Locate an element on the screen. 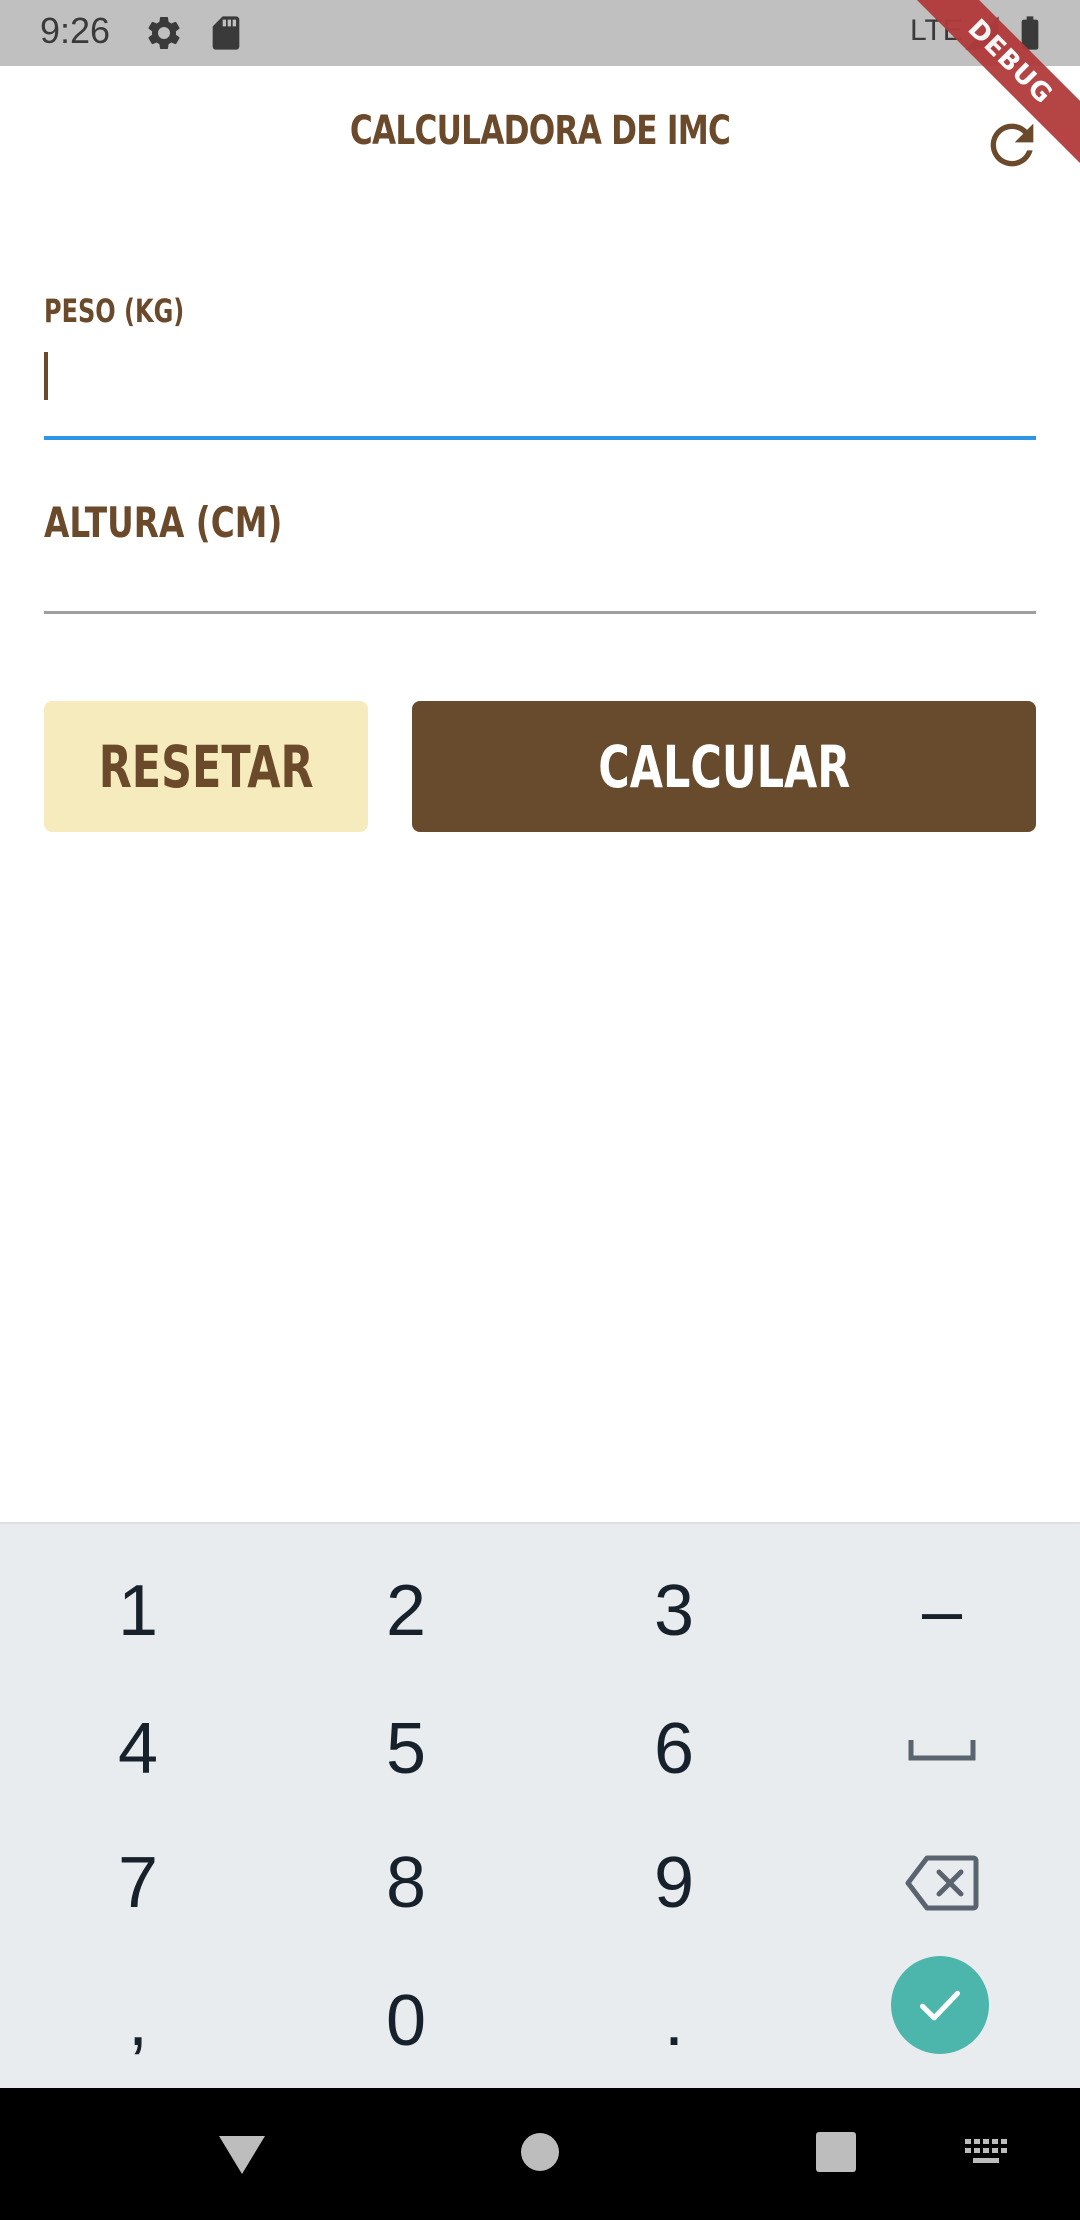  keyboard-switch-button is located at coordinates (986, 2152).